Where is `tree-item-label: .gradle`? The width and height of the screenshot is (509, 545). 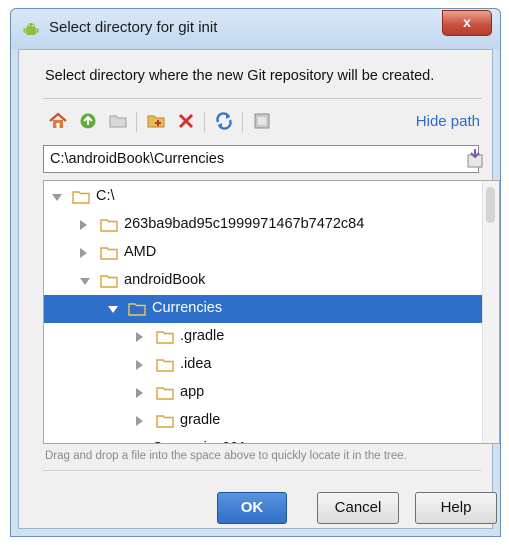
tree-item-label: .gradle is located at coordinates (202, 336).